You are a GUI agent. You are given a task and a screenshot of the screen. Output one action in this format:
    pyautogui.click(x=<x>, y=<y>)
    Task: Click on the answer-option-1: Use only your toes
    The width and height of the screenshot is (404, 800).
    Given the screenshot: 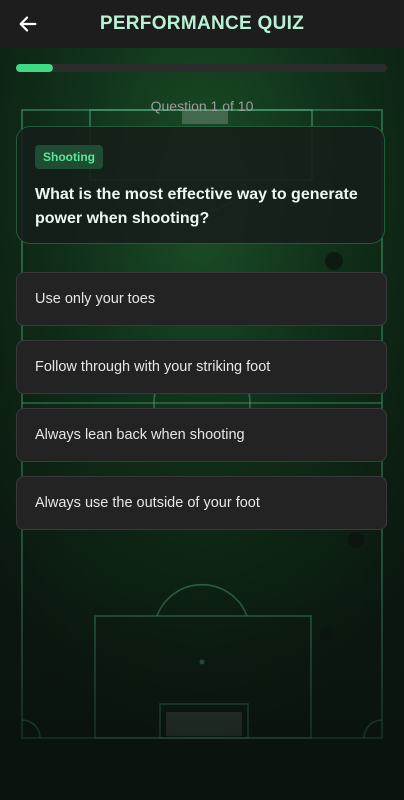 What is the action you would take?
    pyautogui.click(x=201, y=299)
    